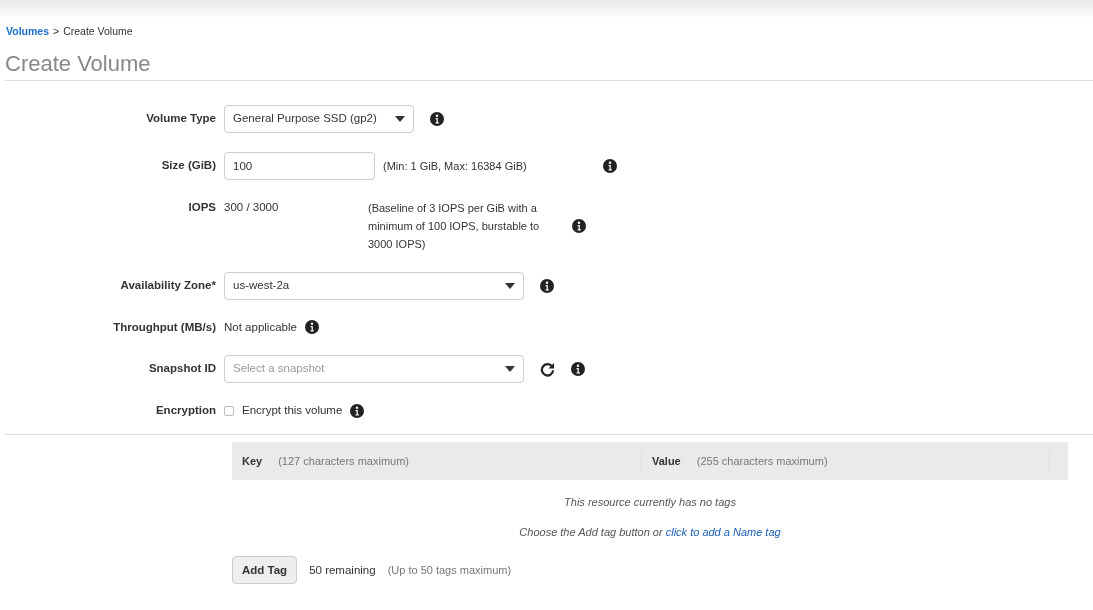 Image resolution: width=1093 pixels, height=610 pixels. Describe the element at coordinates (164, 327) in the screenshot. I see `field-label: Throughput (MB/s)` at that location.